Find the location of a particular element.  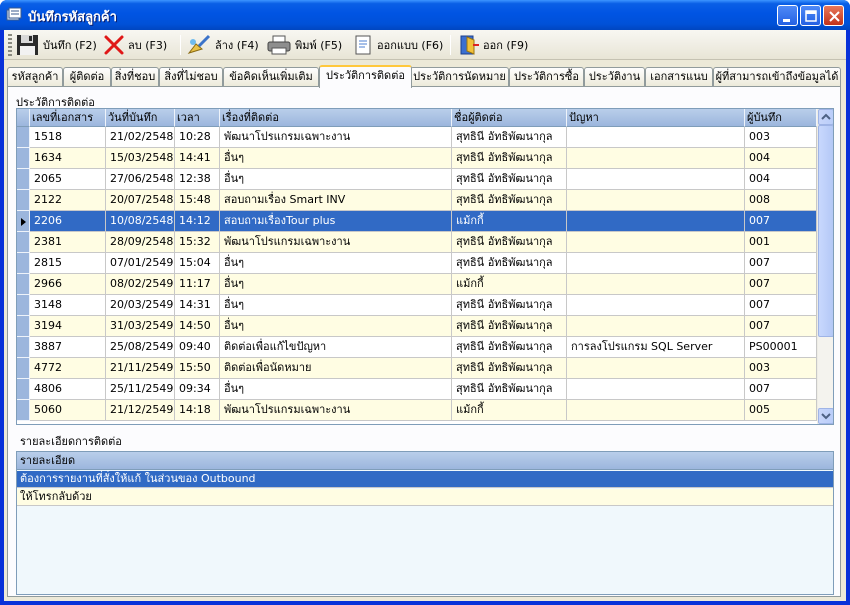

cell-time: 12:38 is located at coordinates (197, 179).